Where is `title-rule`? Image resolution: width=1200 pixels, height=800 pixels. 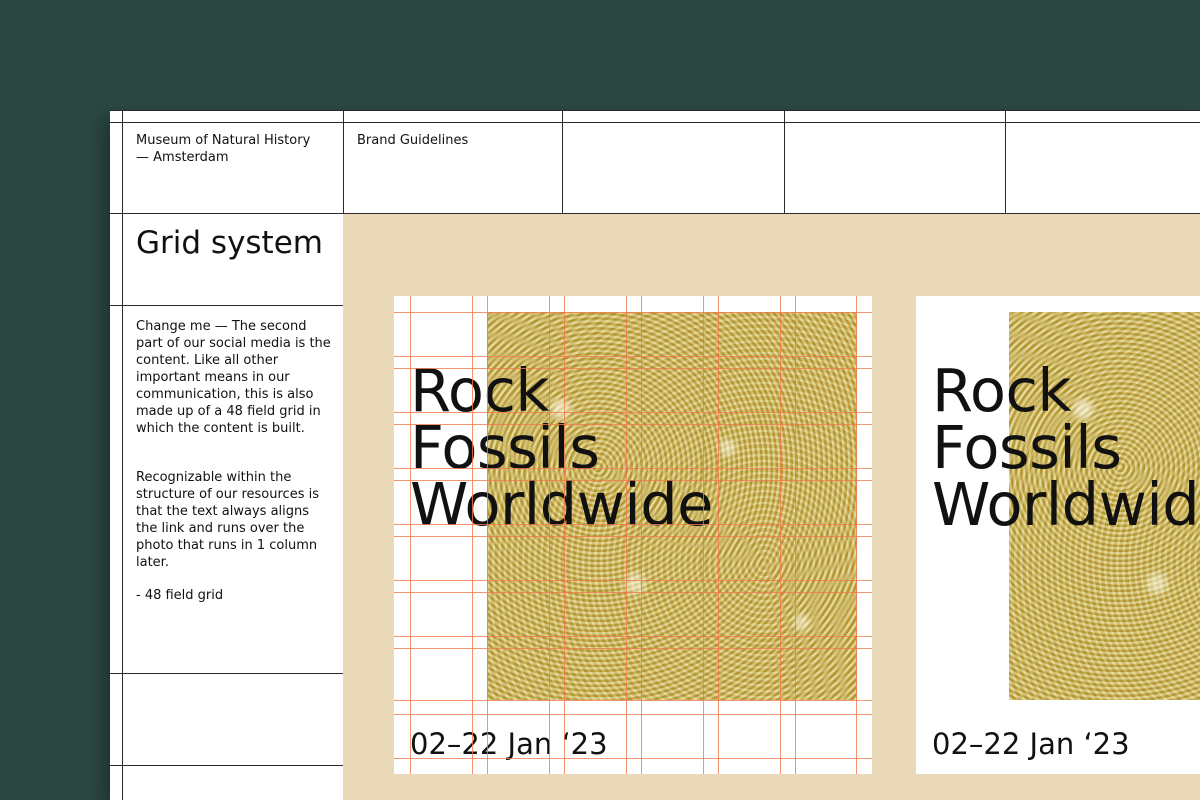
title-rule is located at coordinates (226, 305).